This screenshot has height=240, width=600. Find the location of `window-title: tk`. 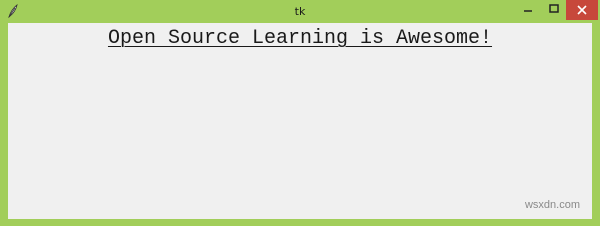

window-title: tk is located at coordinates (300, 11).